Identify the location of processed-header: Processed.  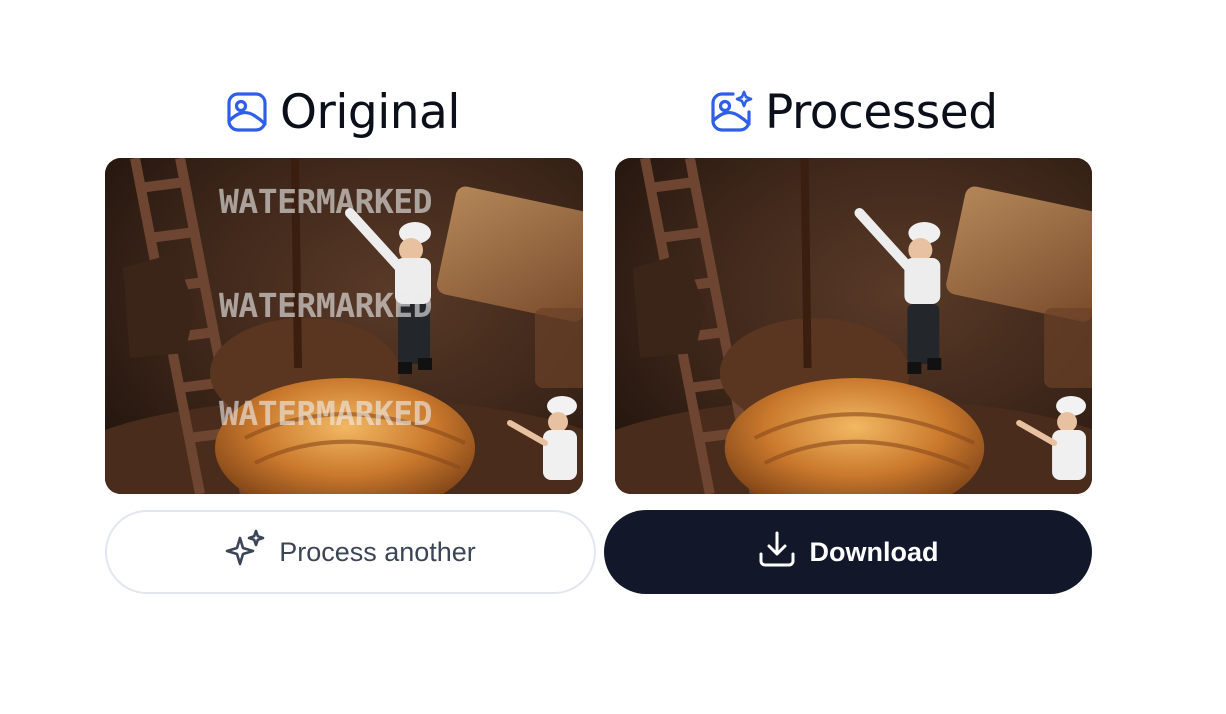
(853, 112).